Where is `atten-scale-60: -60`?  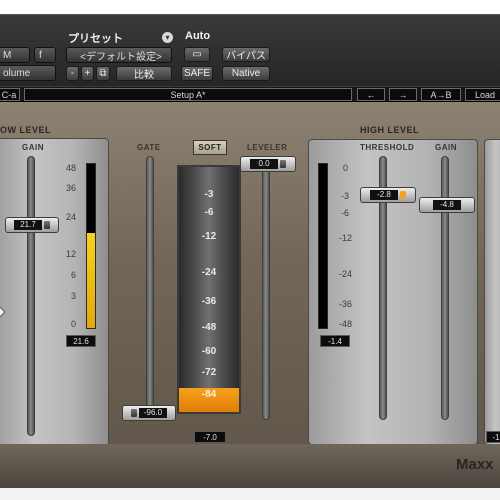
atten-scale-60: -60 is located at coordinates (209, 351).